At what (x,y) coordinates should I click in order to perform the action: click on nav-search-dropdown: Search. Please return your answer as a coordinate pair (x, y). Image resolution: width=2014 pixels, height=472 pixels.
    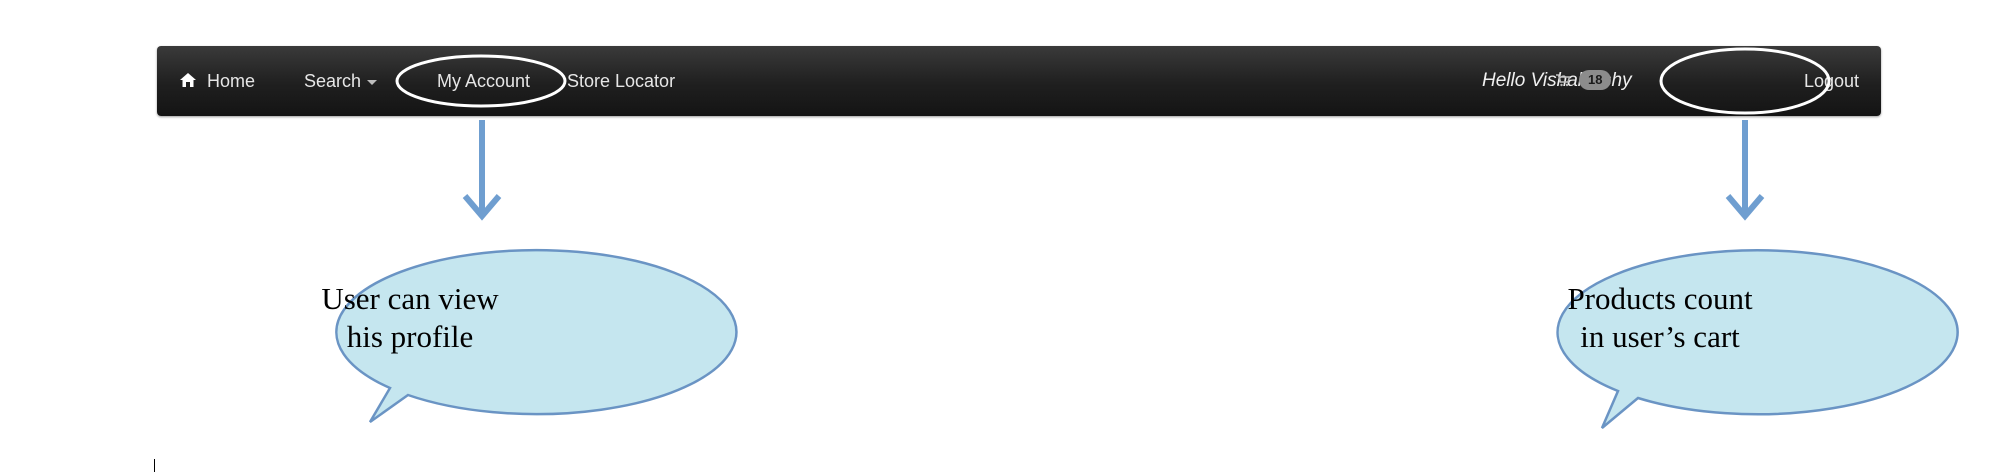
    Looking at the image, I should click on (341, 81).